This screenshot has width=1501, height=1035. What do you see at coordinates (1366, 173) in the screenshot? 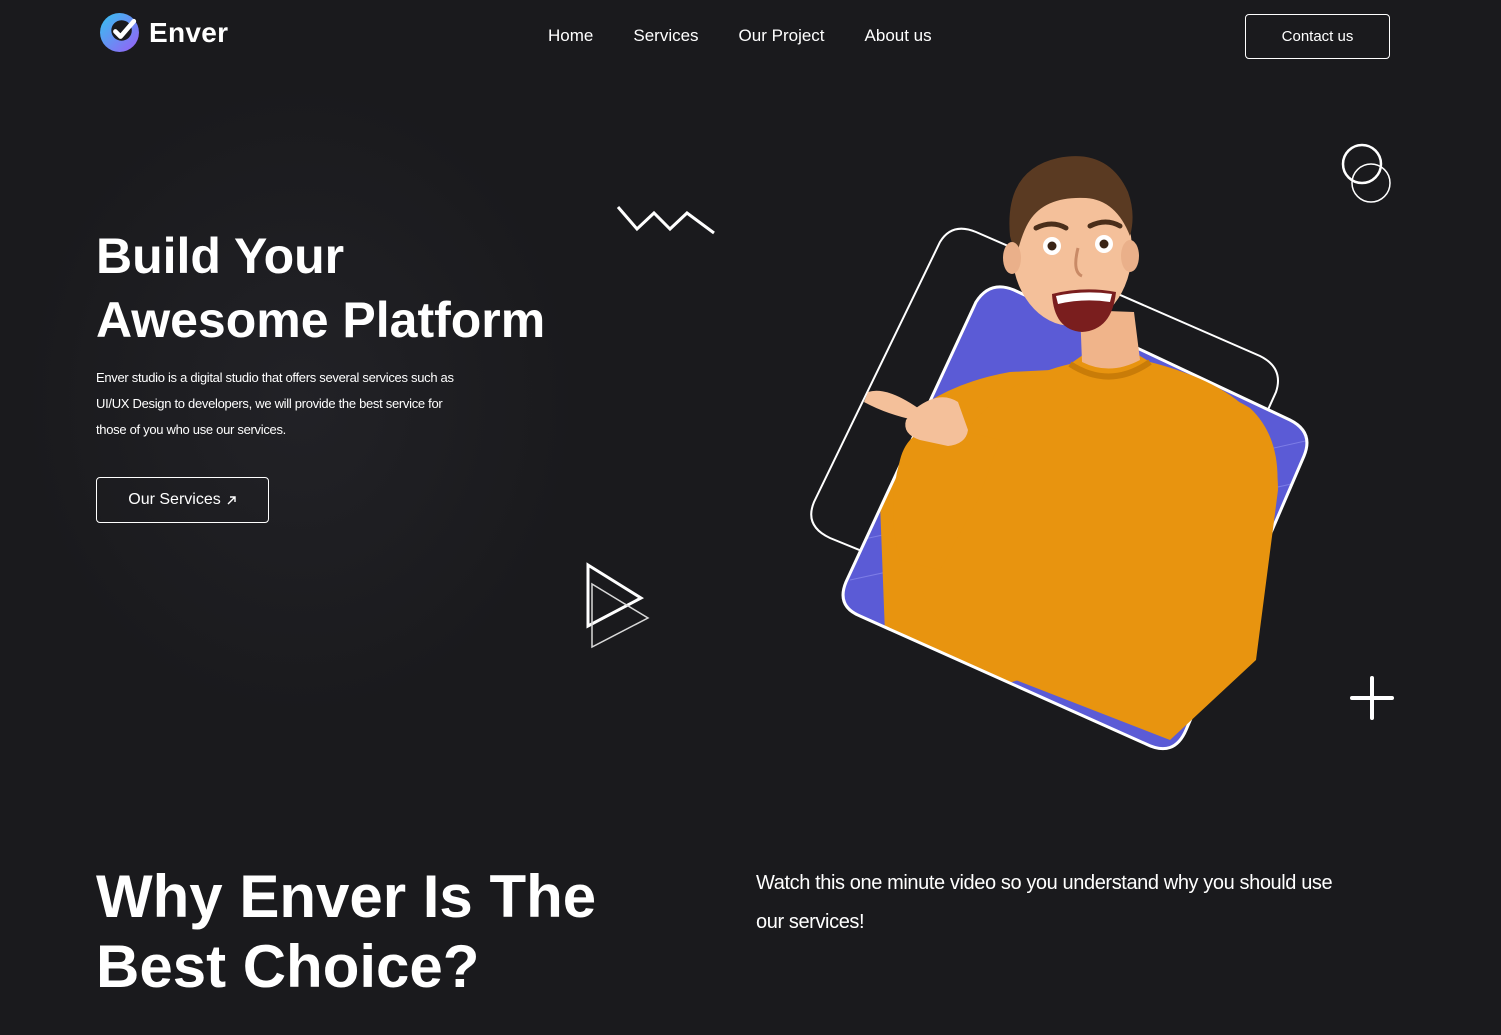
I see `double-circle-icon` at bounding box center [1366, 173].